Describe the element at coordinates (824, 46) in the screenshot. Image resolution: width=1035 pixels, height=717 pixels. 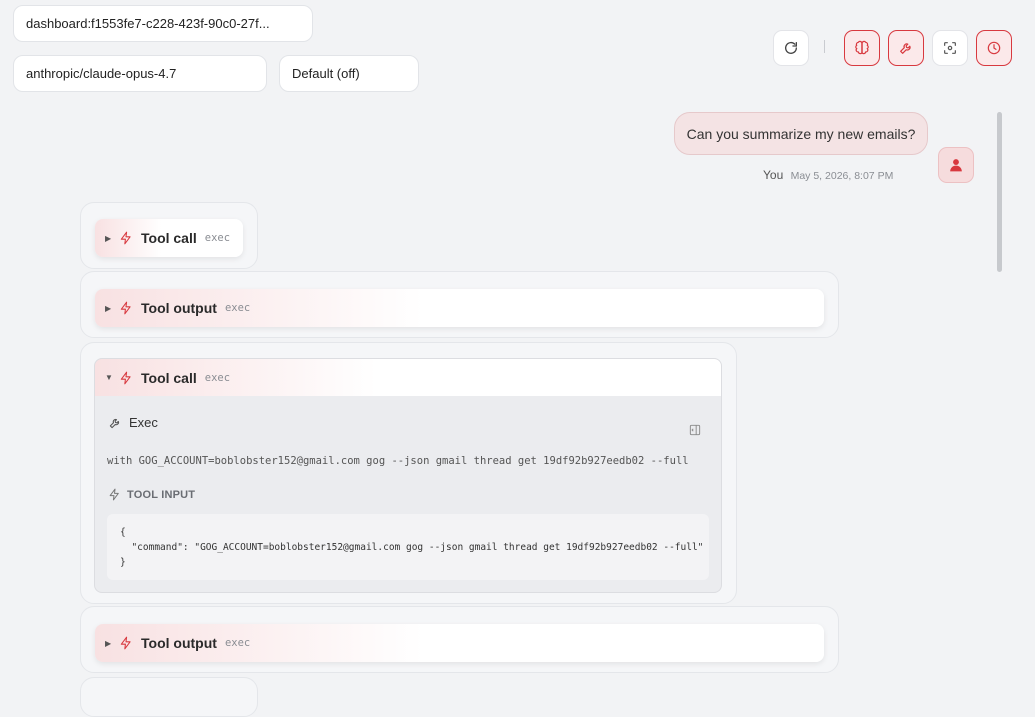
I see `toolbar-separator` at that location.